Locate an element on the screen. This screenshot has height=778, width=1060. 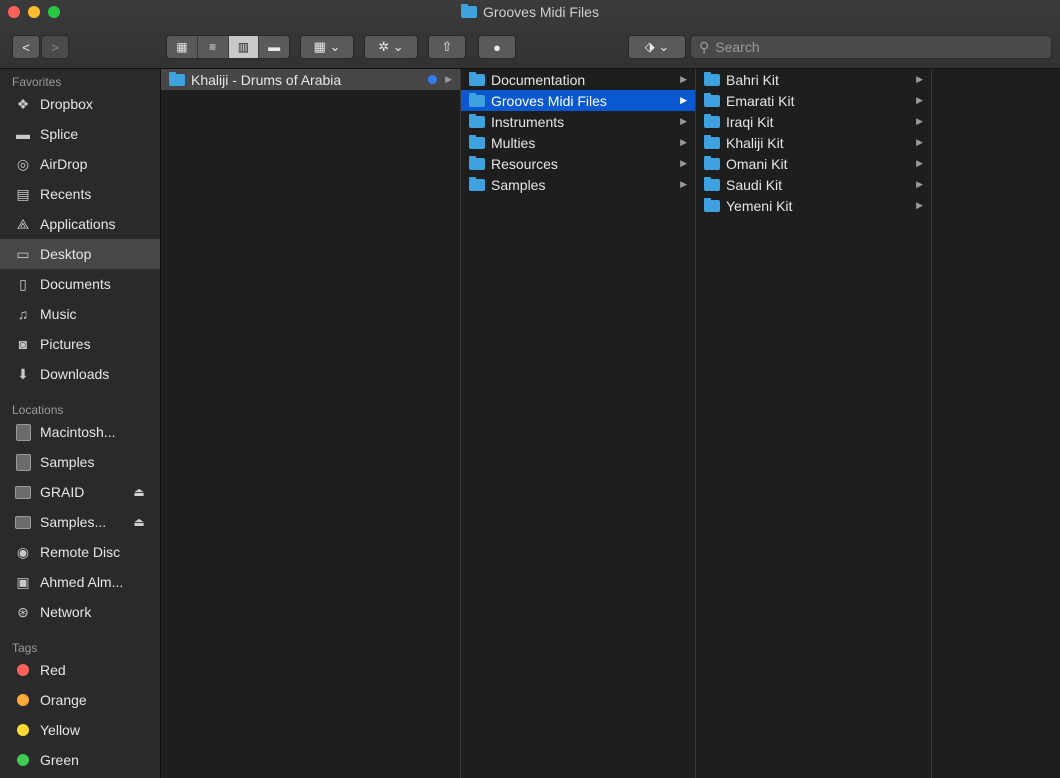
recents-icon: ▤ is located at coordinates (23, 193).